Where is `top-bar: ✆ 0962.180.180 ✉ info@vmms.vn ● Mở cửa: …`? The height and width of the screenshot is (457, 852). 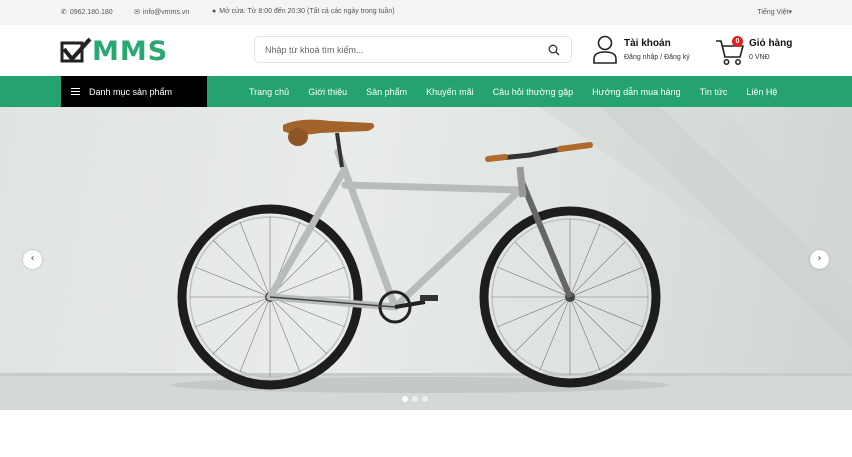 top-bar: ✆ 0962.180.180 ✉ info@vmms.vn ● Mở cửa: … is located at coordinates (426, 12).